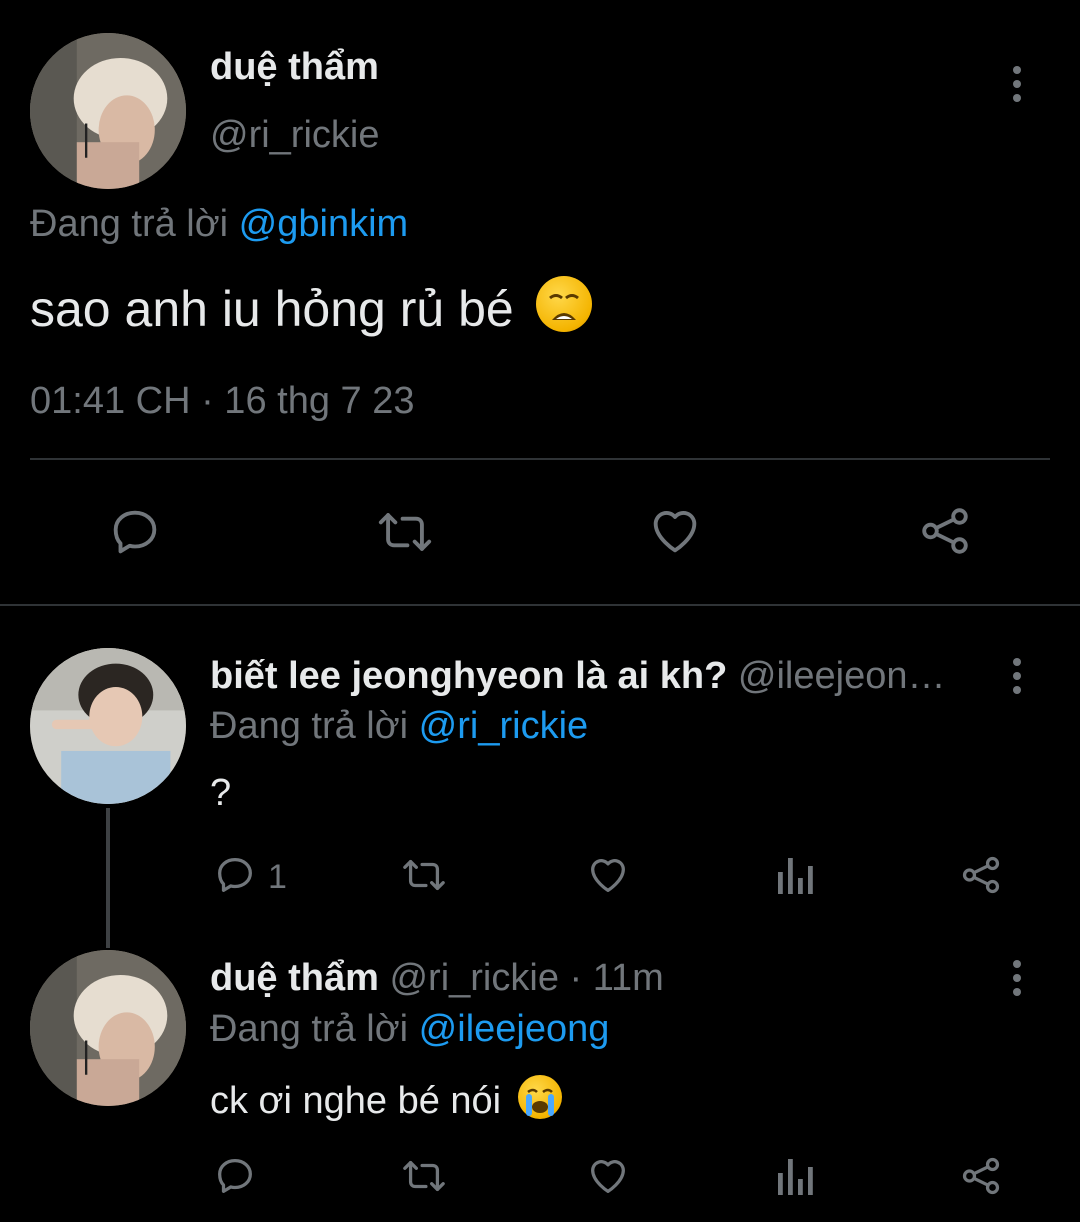  I want to click on avatar-reply-2-image, so click(108, 1028).